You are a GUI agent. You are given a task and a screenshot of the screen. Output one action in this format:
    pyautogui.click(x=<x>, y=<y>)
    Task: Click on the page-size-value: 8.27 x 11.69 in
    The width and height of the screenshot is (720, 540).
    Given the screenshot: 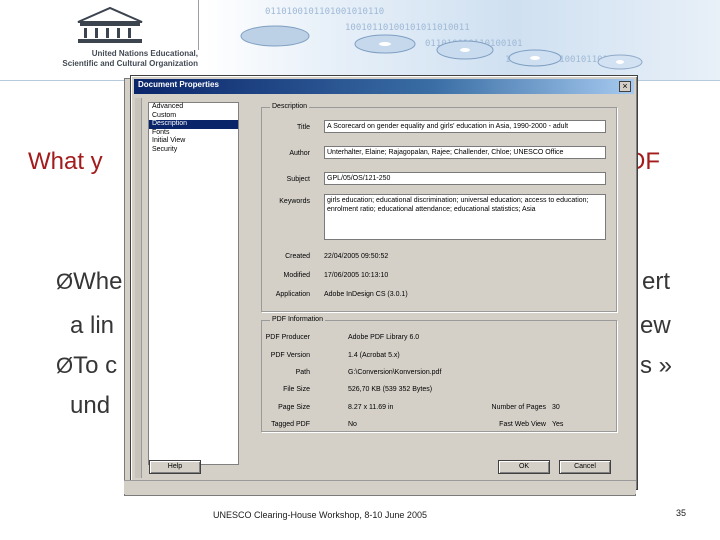 What is the action you would take?
    pyautogui.click(x=371, y=407)
    